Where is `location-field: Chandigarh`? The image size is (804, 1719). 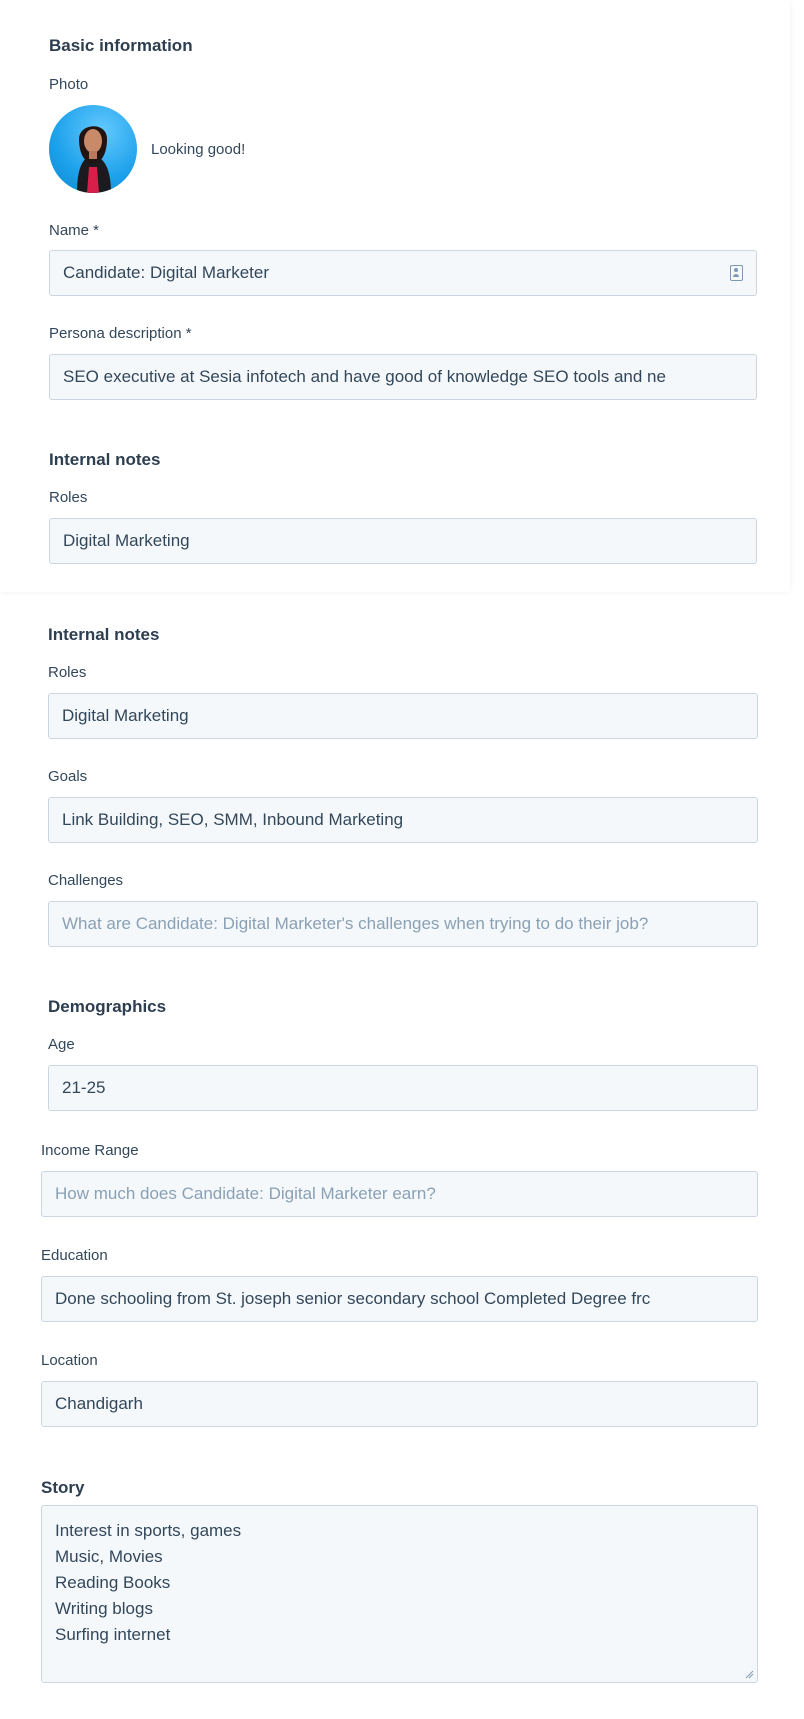
location-field: Chandigarh is located at coordinates (399, 1404).